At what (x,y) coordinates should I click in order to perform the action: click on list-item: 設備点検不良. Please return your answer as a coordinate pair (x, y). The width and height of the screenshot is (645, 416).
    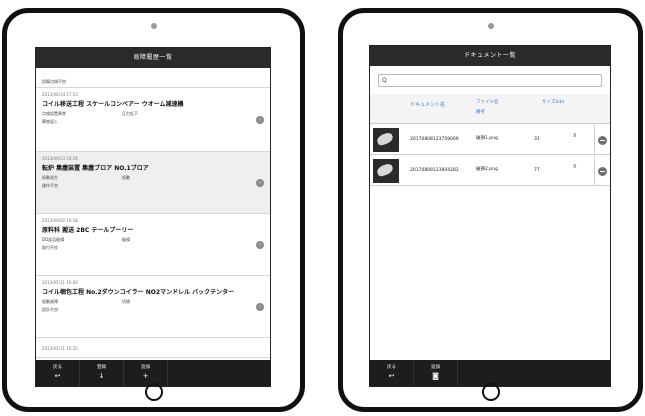
    Looking at the image, I should click on (153, 78).